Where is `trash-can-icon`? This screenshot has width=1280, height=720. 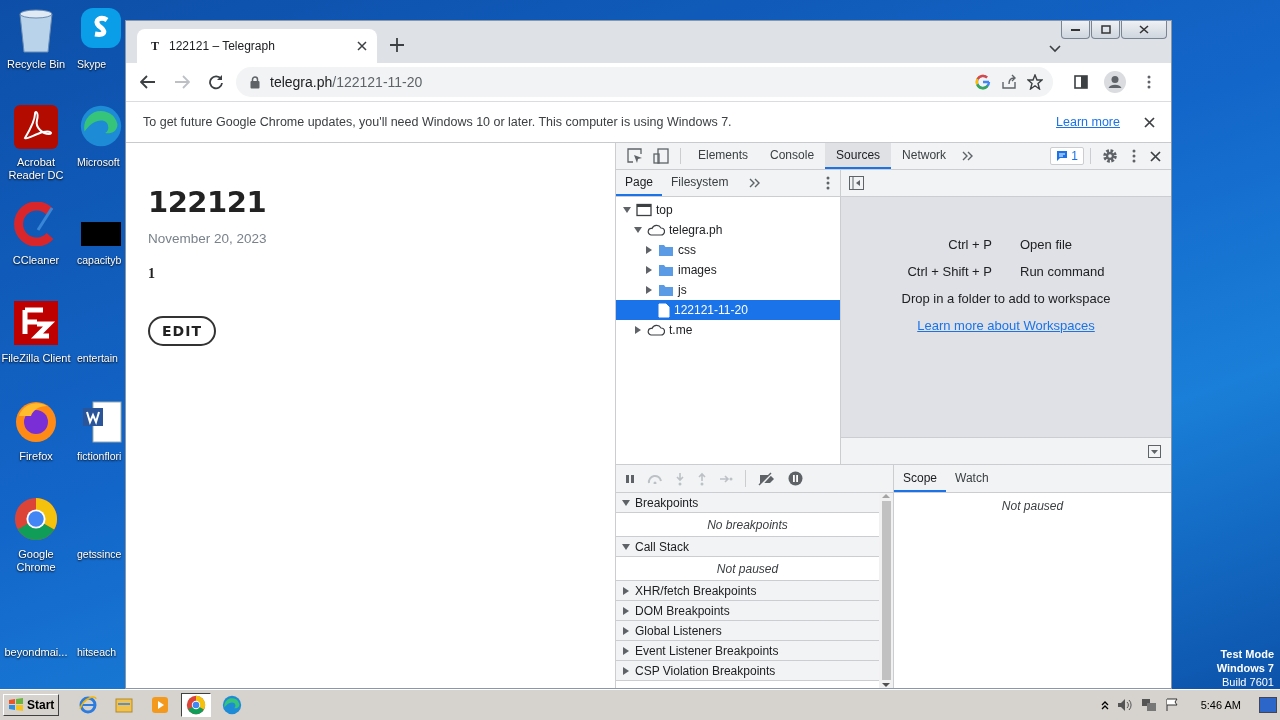 trash-can-icon is located at coordinates (36, 30).